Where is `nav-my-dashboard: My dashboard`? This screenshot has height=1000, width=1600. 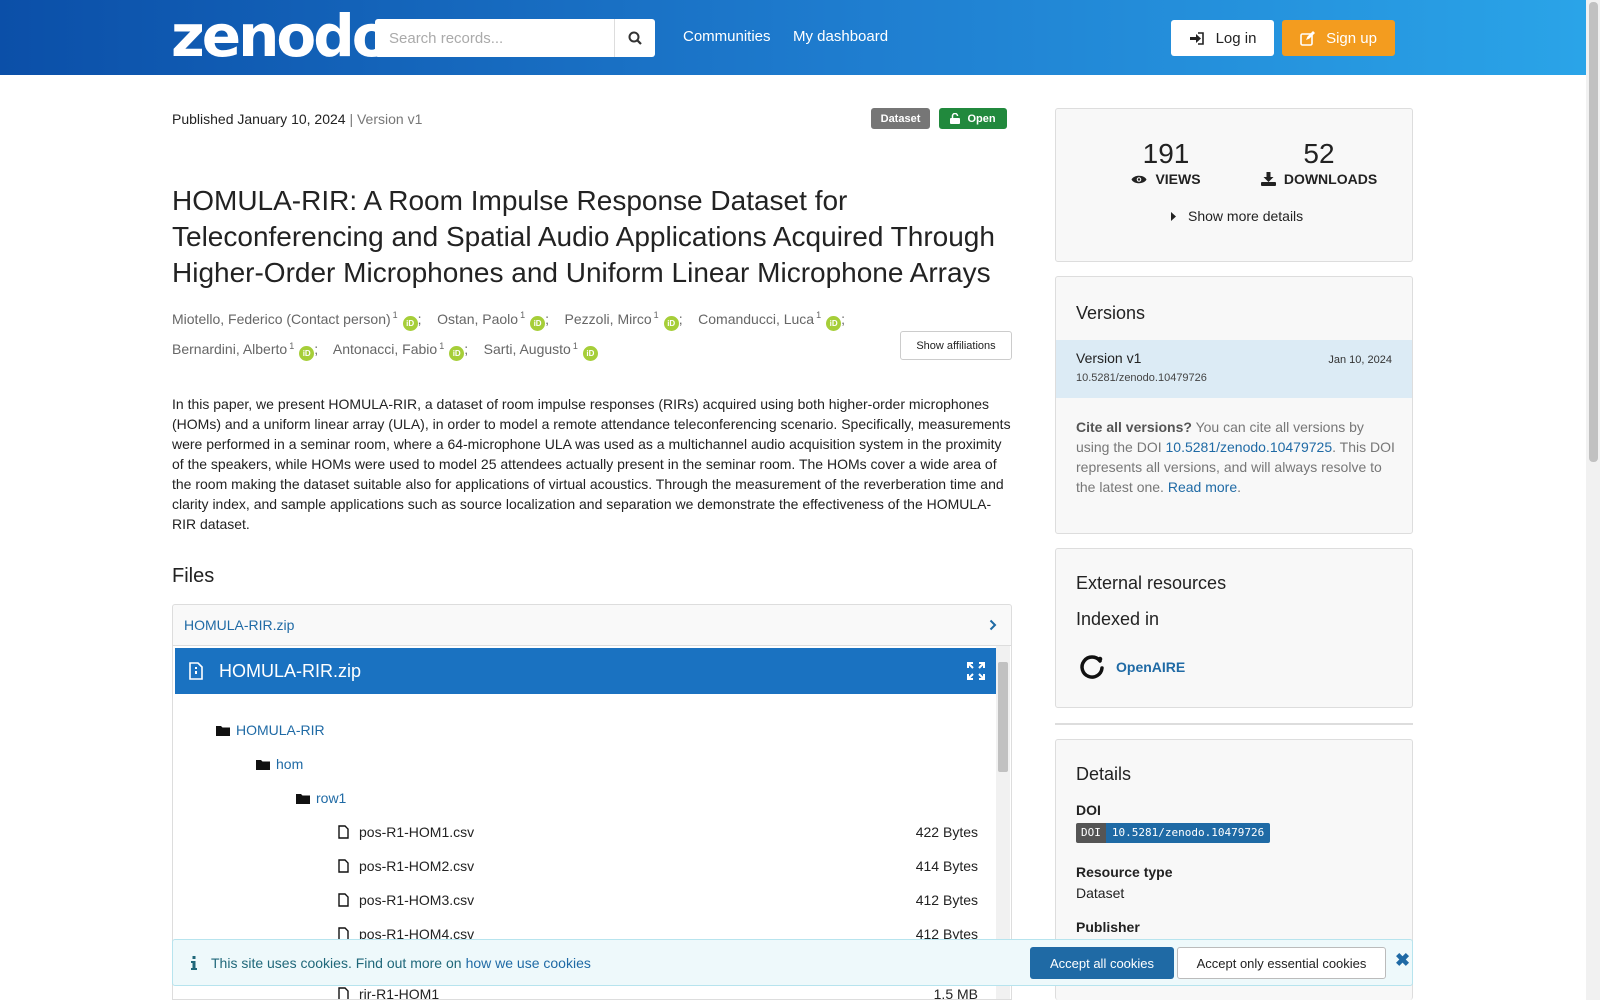 nav-my-dashboard: My dashboard is located at coordinates (840, 36).